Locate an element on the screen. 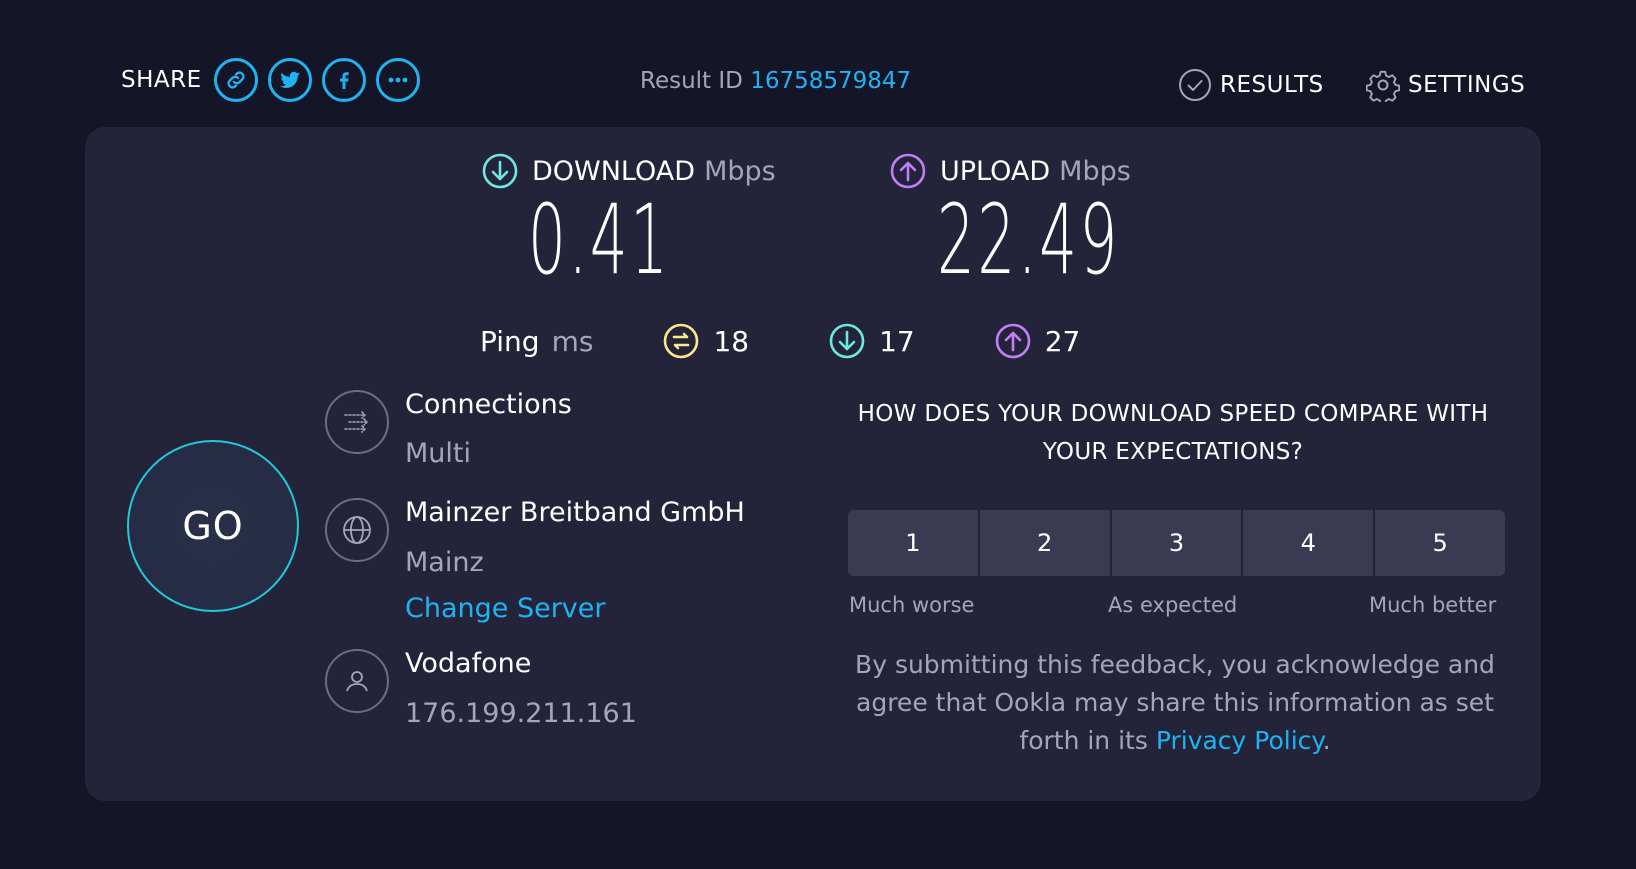 The width and height of the screenshot is (1636, 869). disclaimer-end: . is located at coordinates (1326, 740).